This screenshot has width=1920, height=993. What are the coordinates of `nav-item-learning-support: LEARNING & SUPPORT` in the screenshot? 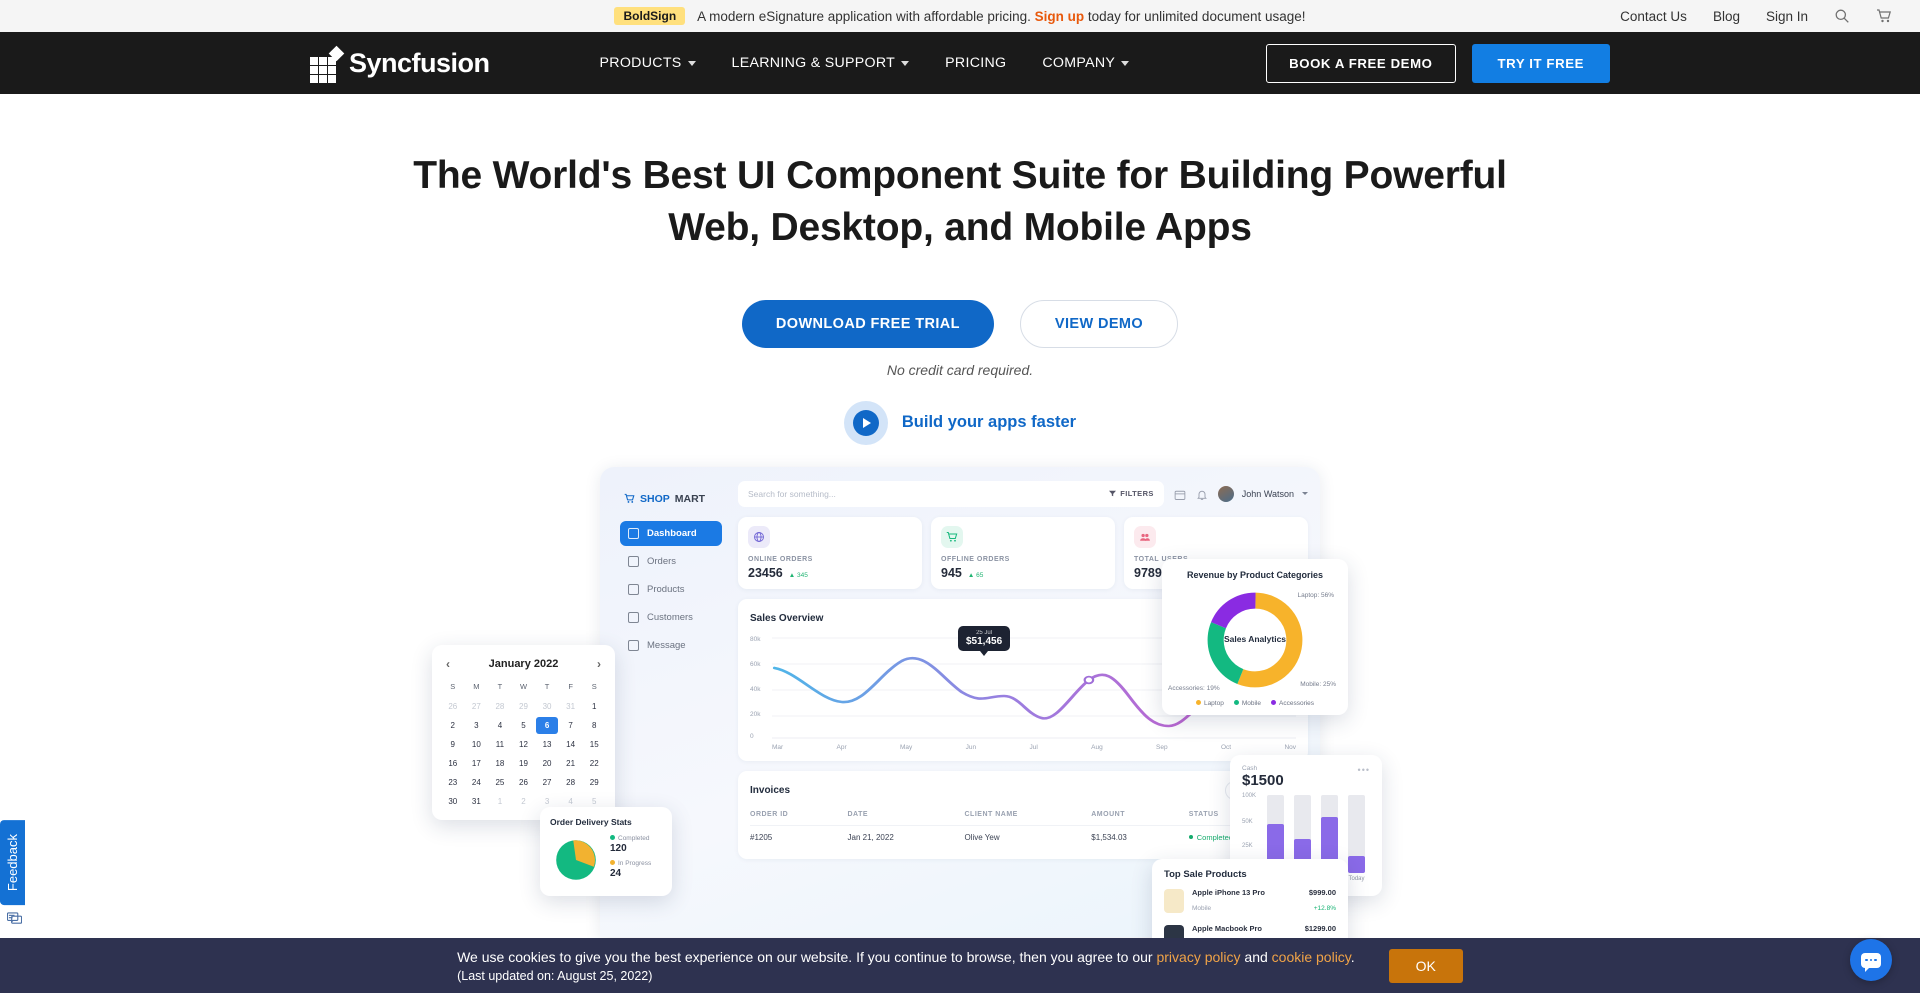 It's located at (821, 63).